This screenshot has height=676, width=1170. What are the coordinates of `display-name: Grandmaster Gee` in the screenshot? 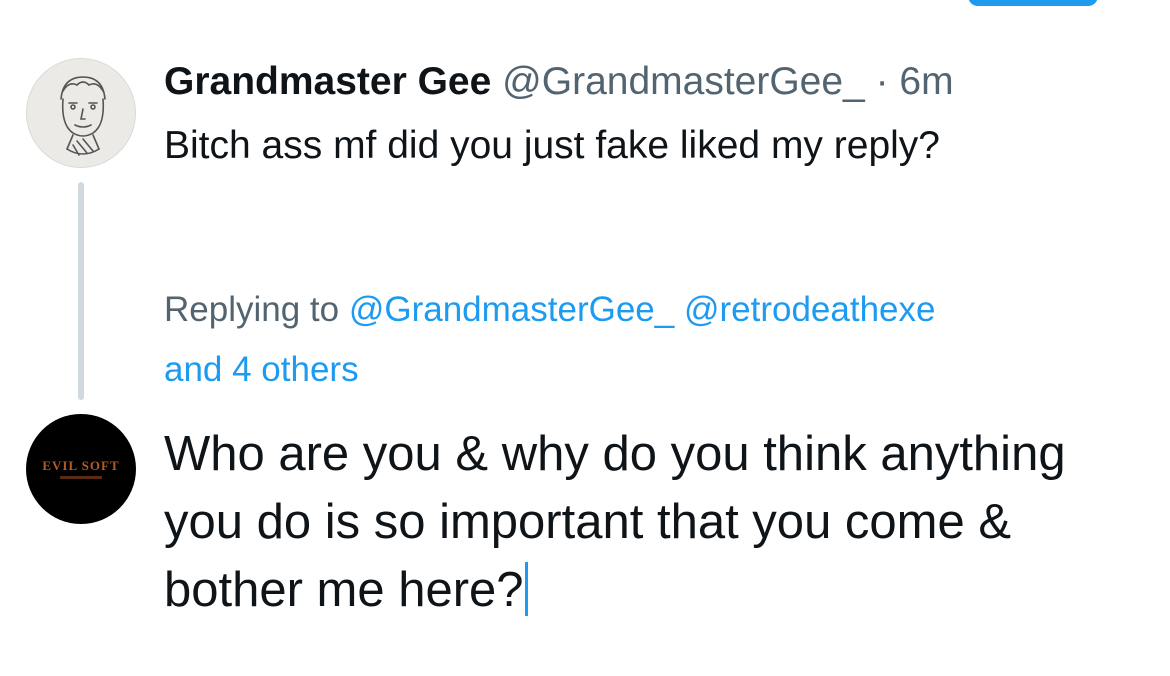 It's located at (327, 81).